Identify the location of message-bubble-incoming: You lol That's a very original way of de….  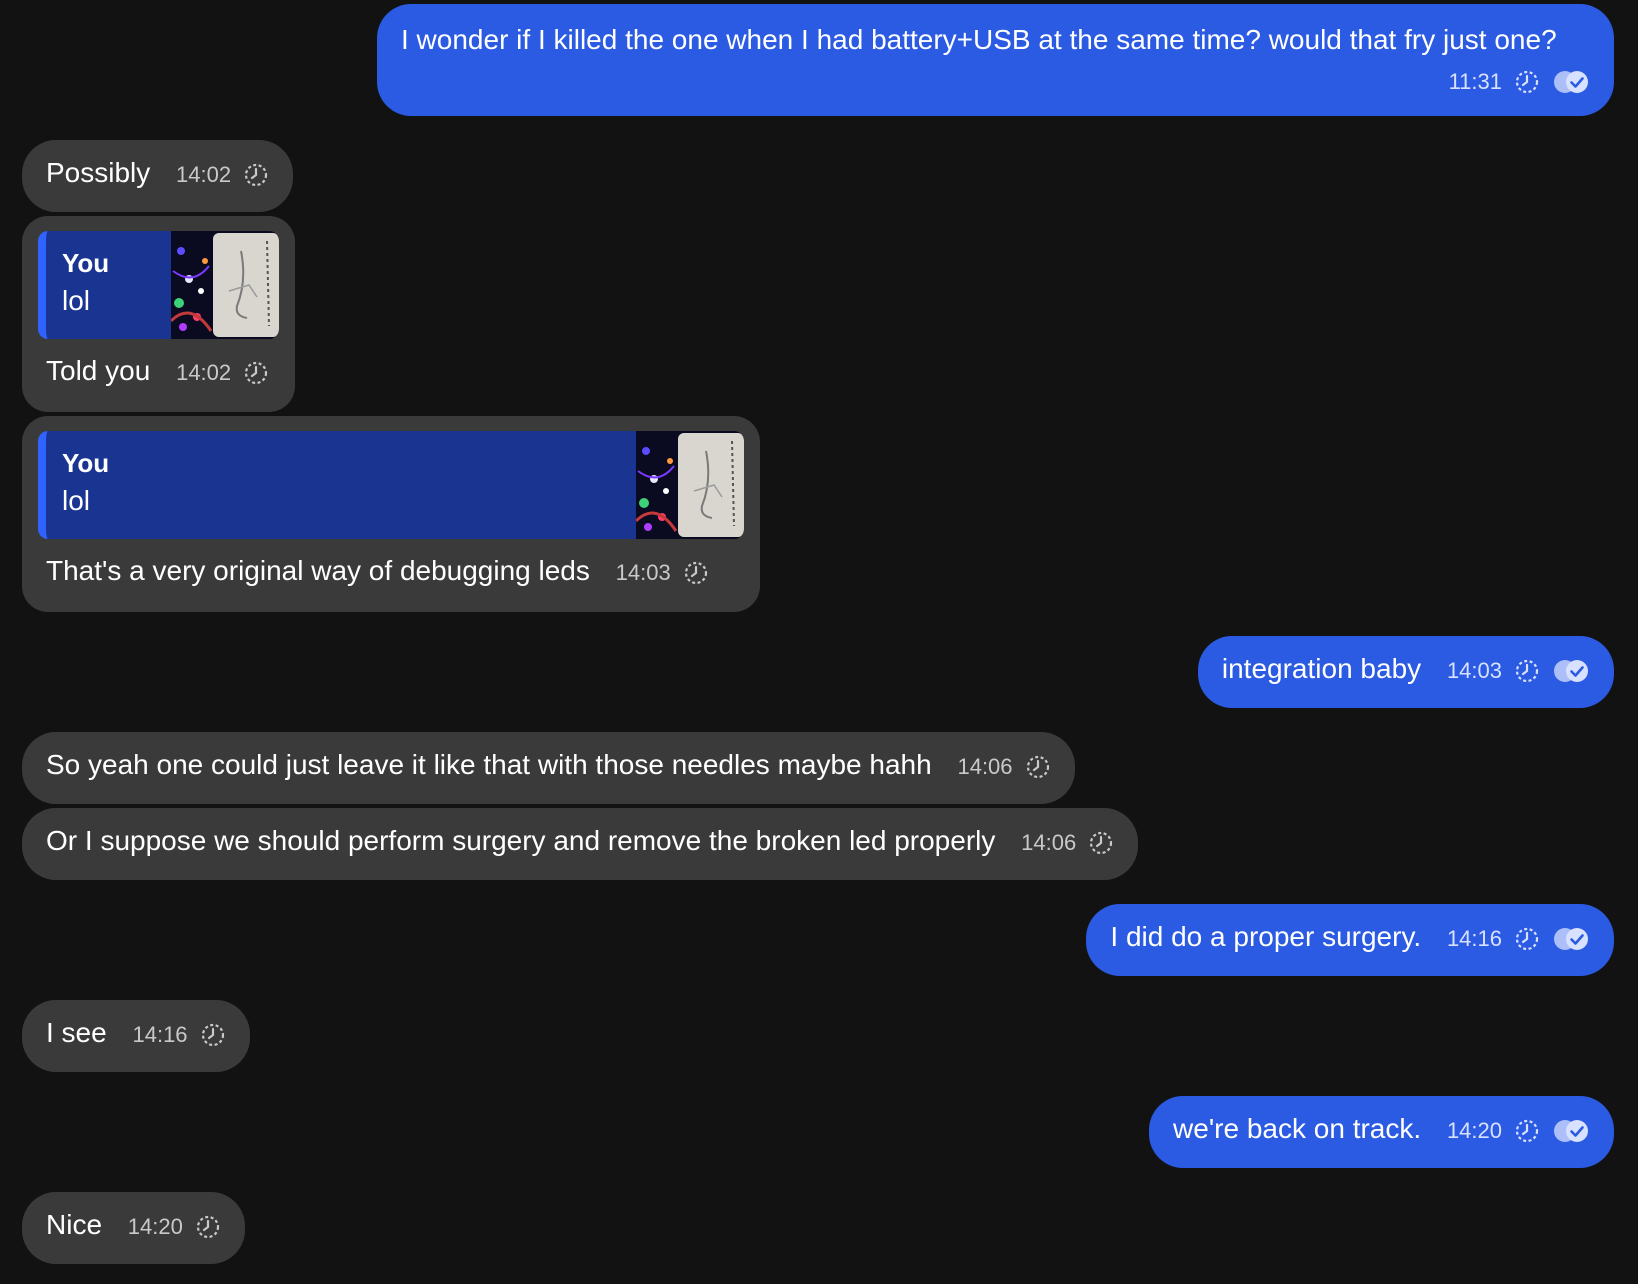
(391, 514).